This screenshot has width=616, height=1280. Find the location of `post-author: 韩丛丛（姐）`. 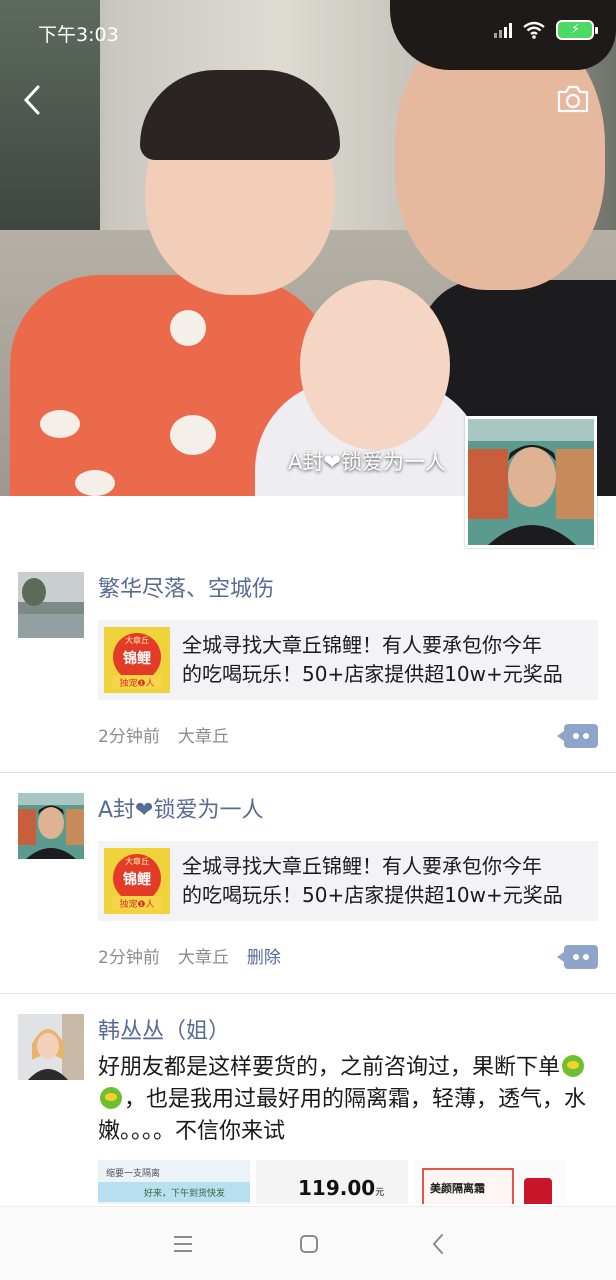

post-author: 韩丛丛（姐） is located at coordinates (348, 1032).